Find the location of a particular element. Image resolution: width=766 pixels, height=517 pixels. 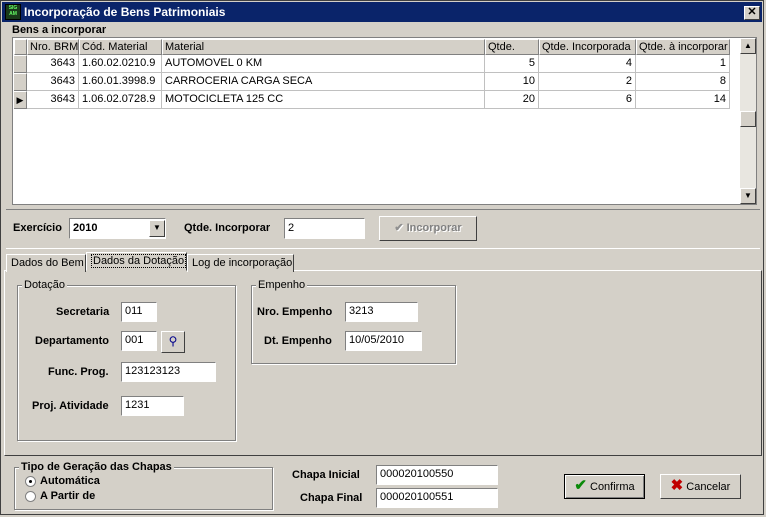

nro-empenho-input: 3213 is located at coordinates (381, 312).